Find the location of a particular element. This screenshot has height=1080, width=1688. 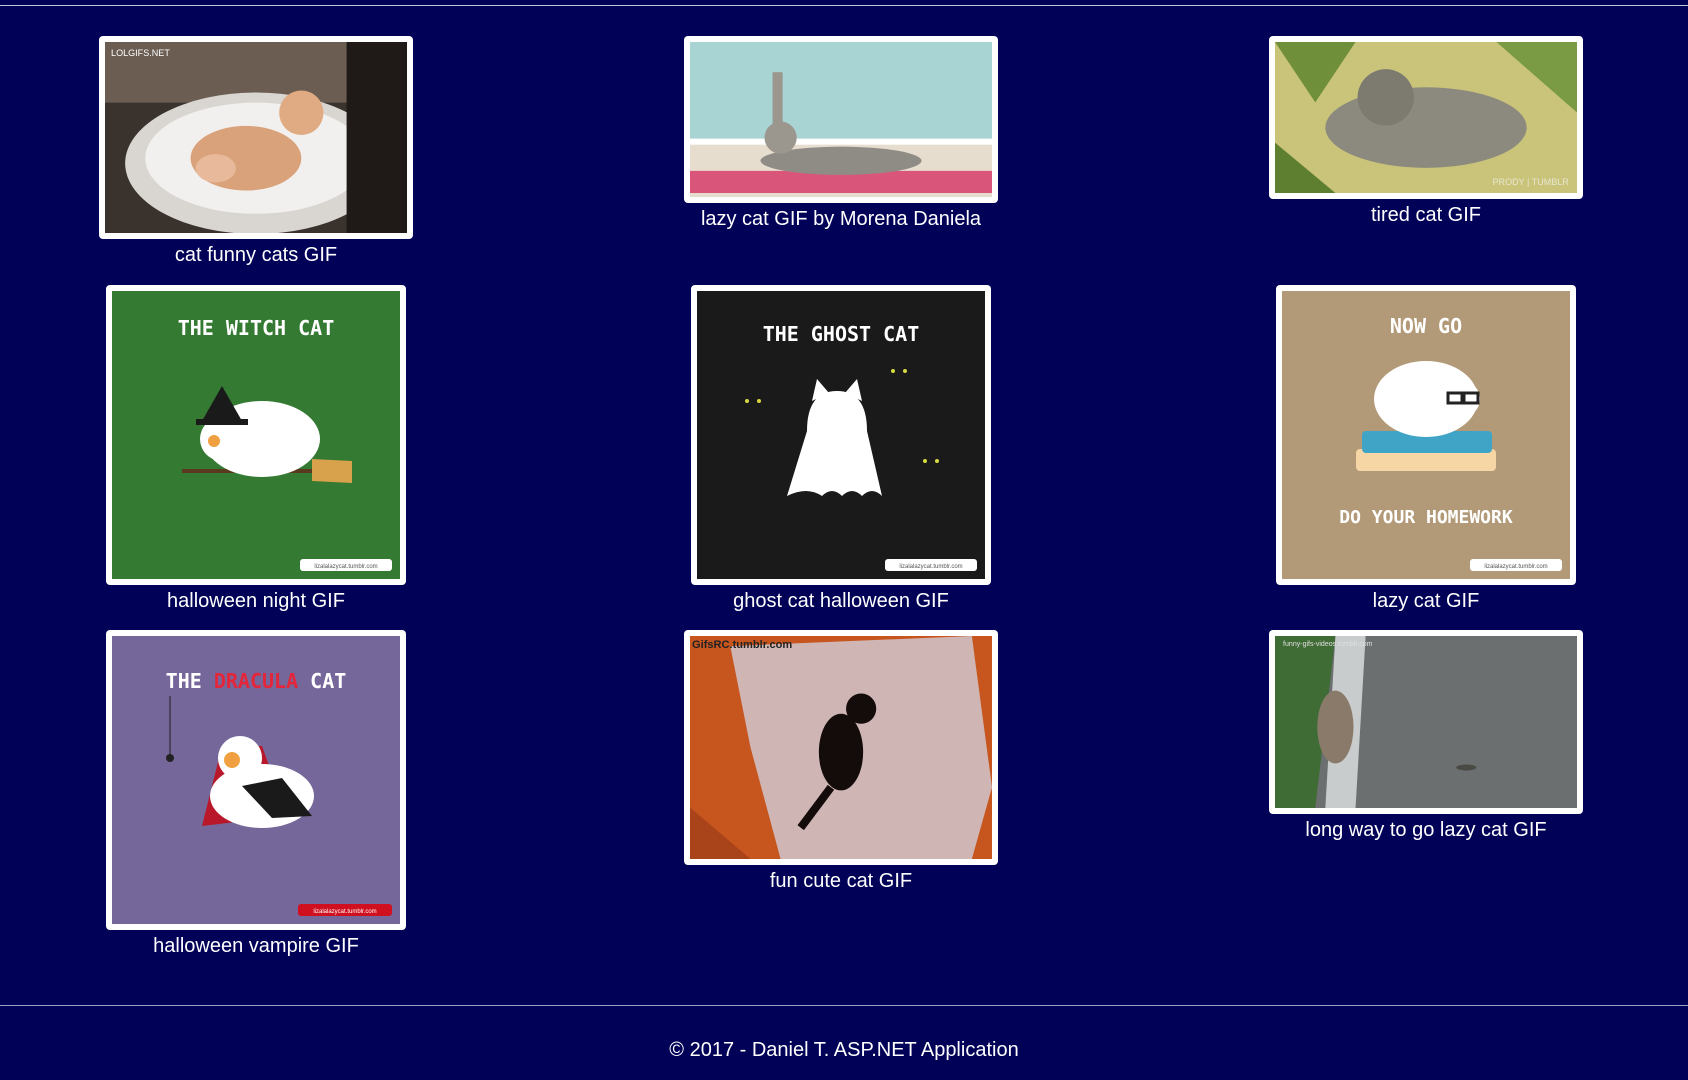

watermark: GifsRC.tumblr.com is located at coordinates (742, 645).